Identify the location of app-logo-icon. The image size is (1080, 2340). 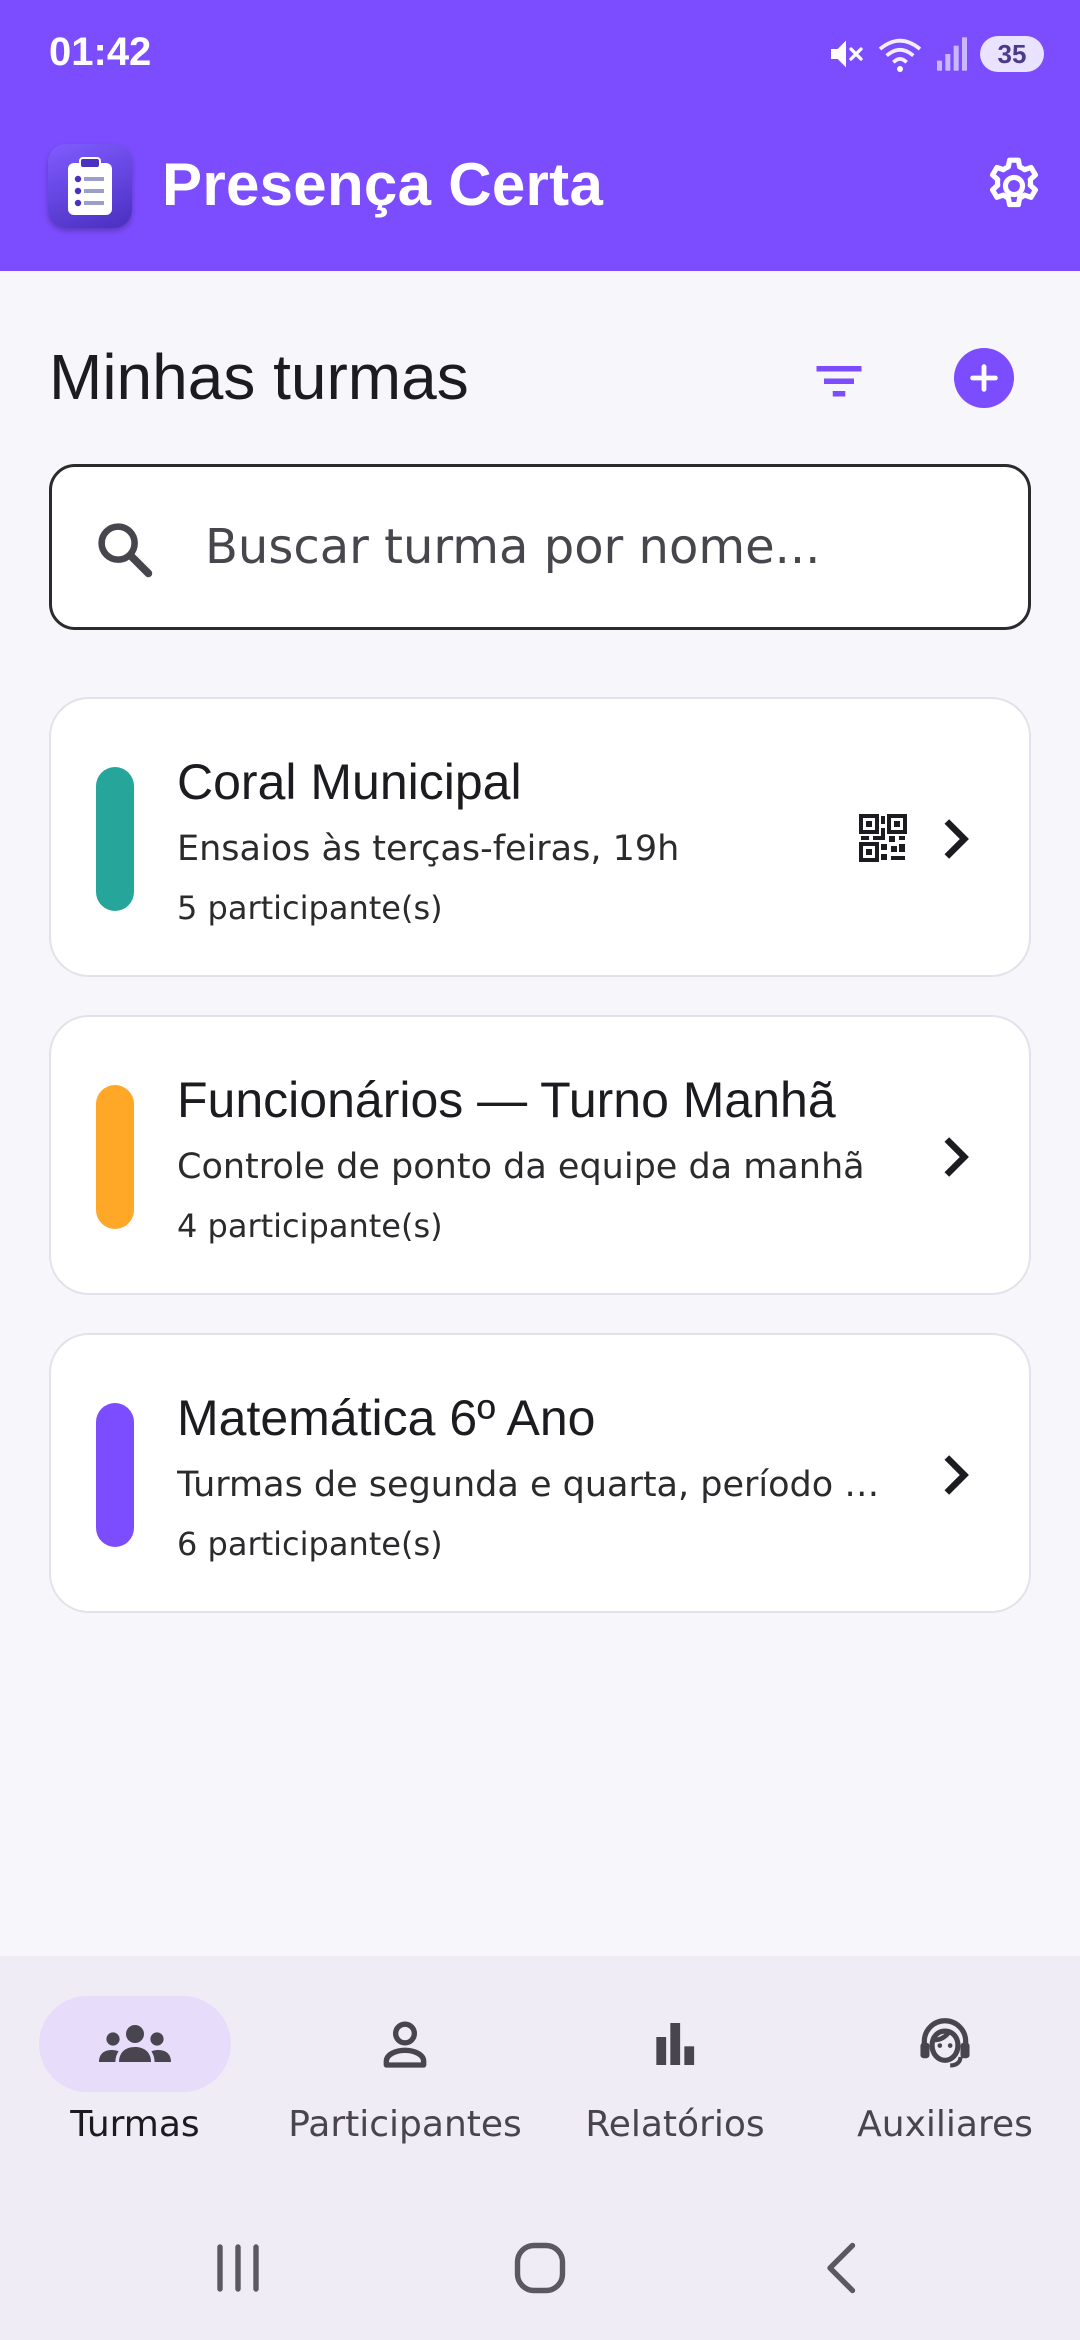
(90, 186).